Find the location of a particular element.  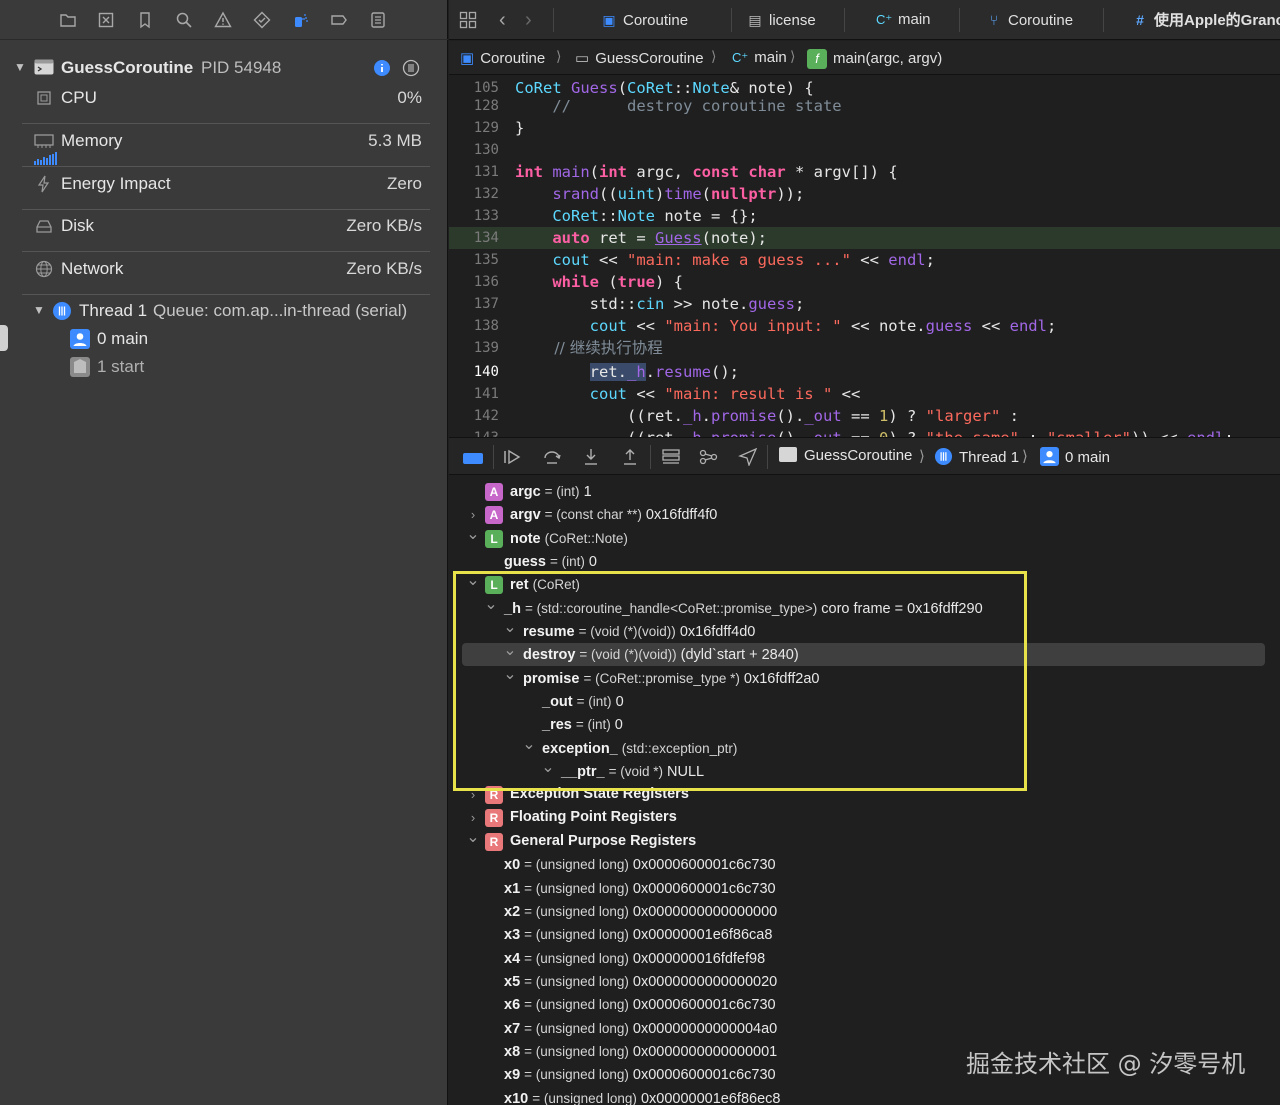

test-diamond-icon is located at coordinates (262, 21).